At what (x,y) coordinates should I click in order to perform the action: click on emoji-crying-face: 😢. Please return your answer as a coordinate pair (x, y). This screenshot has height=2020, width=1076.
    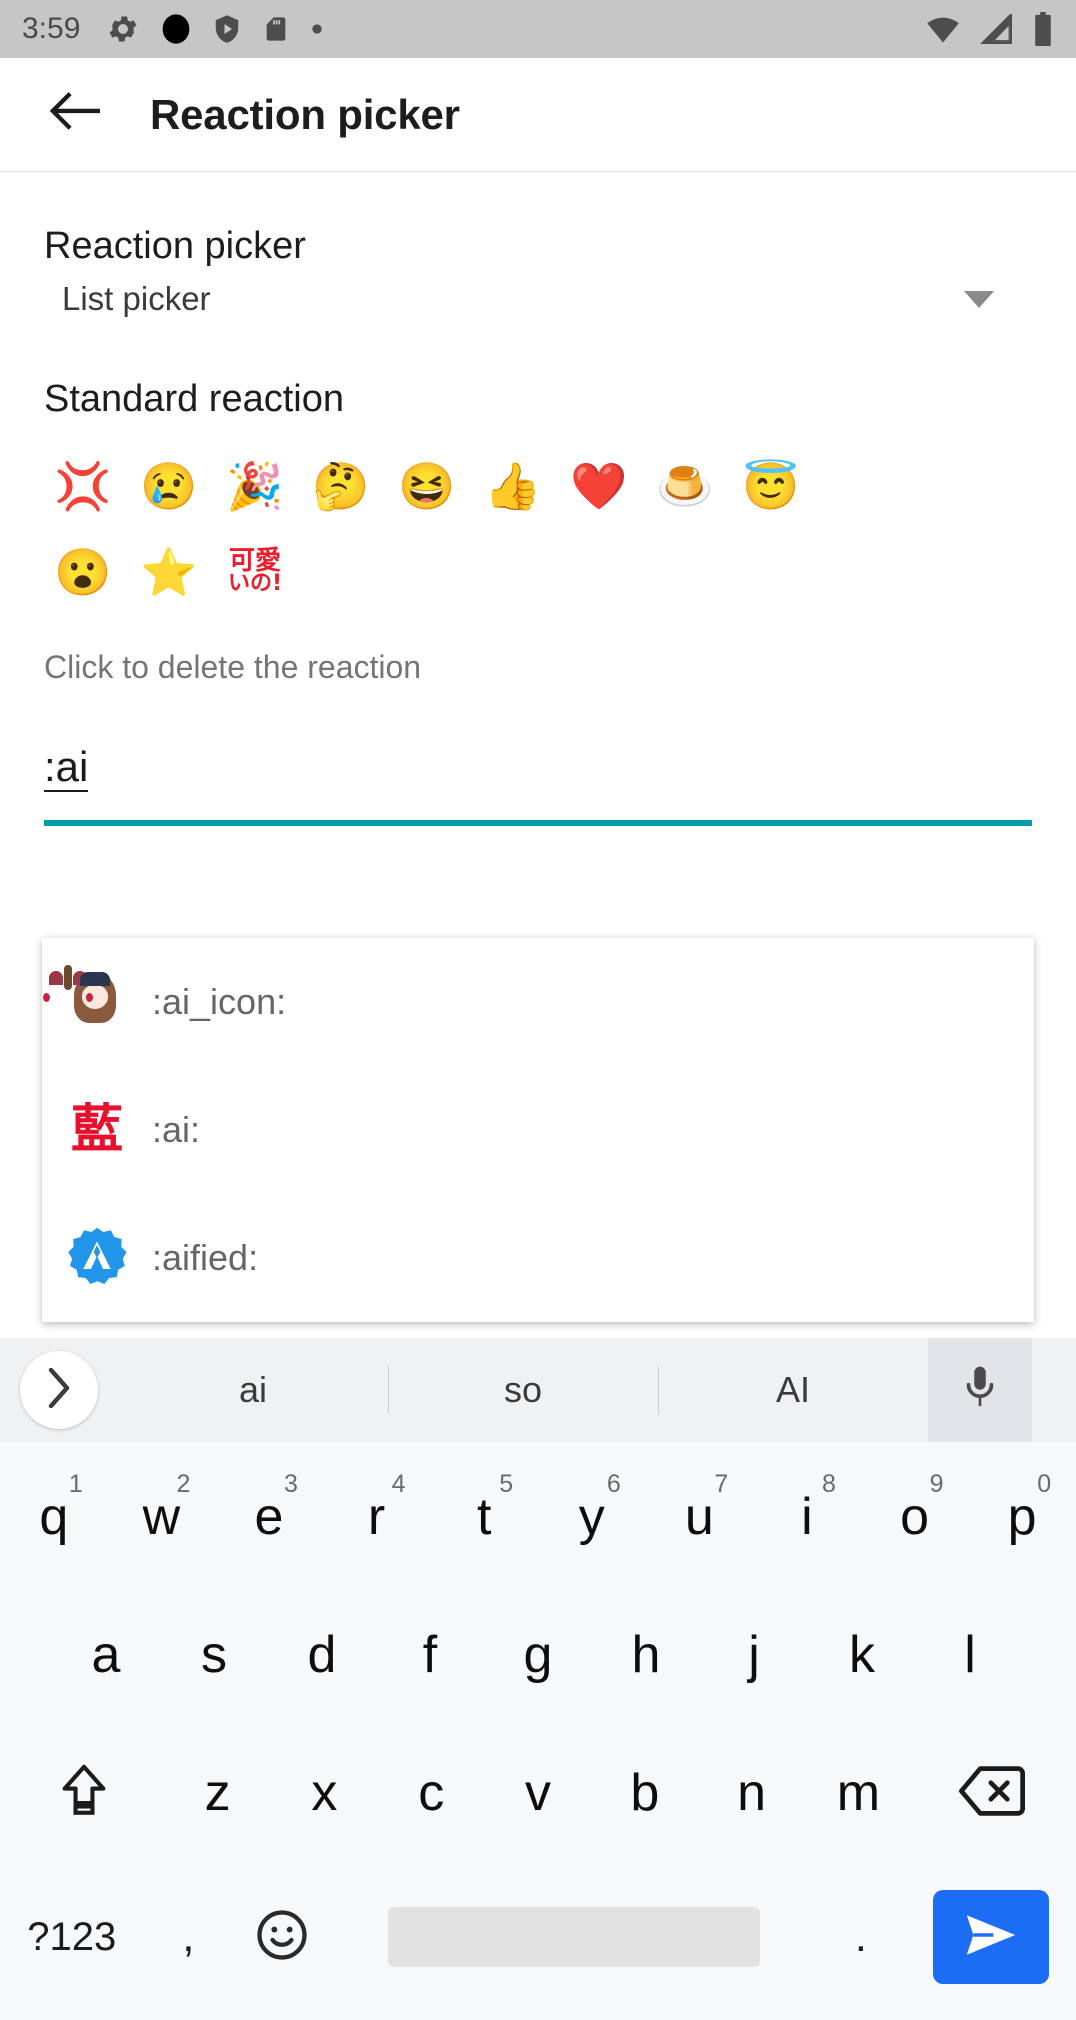
    Looking at the image, I should click on (169, 486).